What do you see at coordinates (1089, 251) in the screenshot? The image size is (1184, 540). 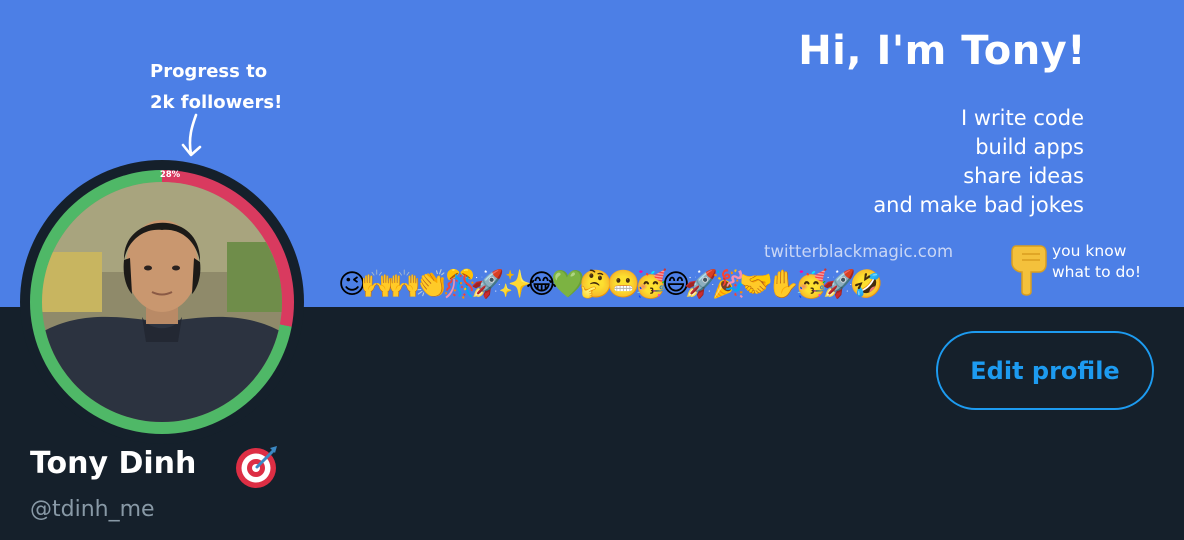 I see `cta-line: you know` at bounding box center [1089, 251].